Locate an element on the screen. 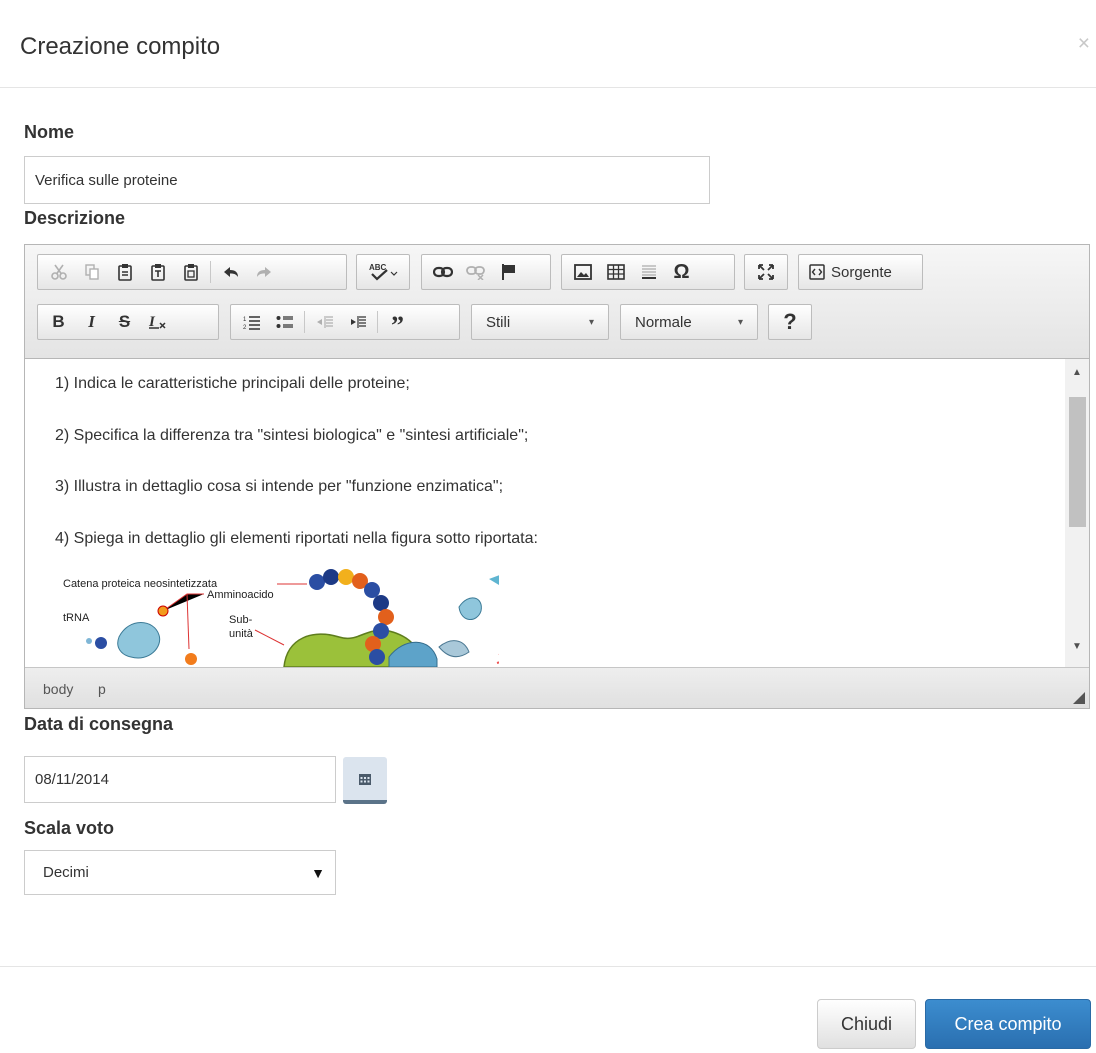 This screenshot has width=1096, height=1053. basic-styles-group: B I S I is located at coordinates (128, 322).